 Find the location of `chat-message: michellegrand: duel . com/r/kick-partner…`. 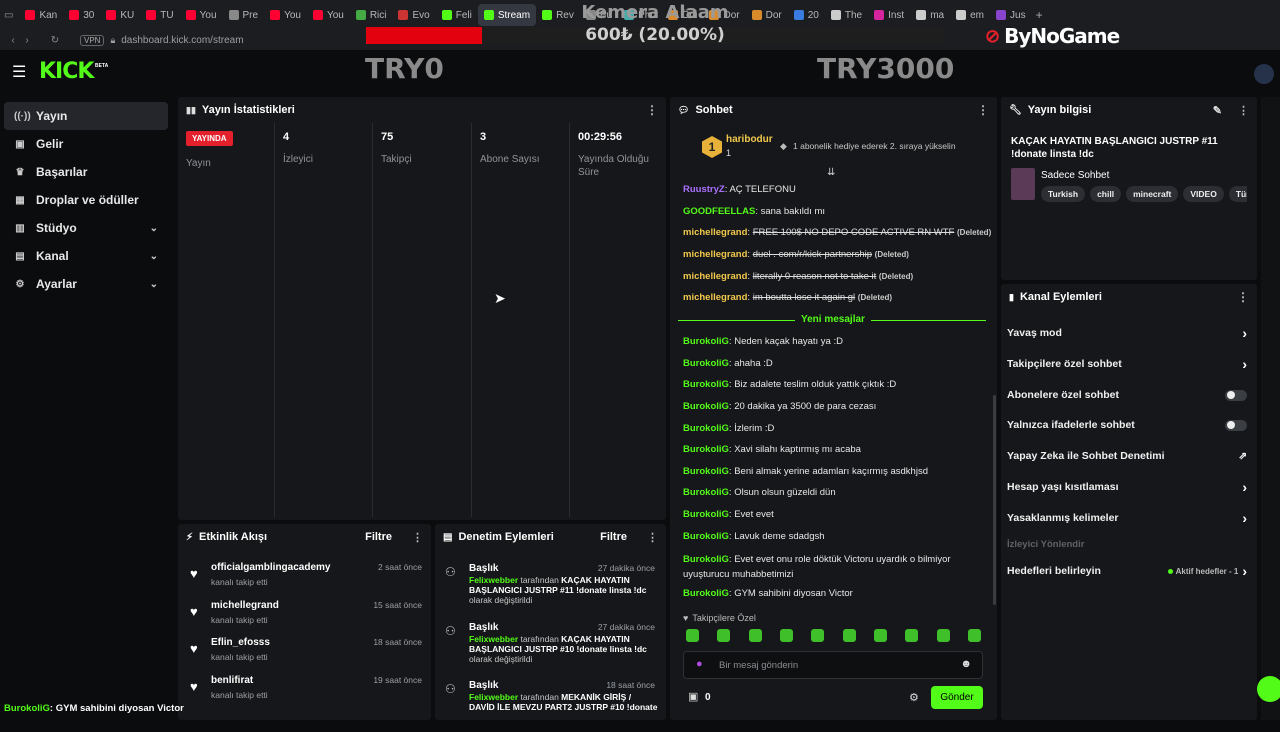

chat-message: michellegrand: duel . com/r/kick-partner… is located at coordinates (796, 254).